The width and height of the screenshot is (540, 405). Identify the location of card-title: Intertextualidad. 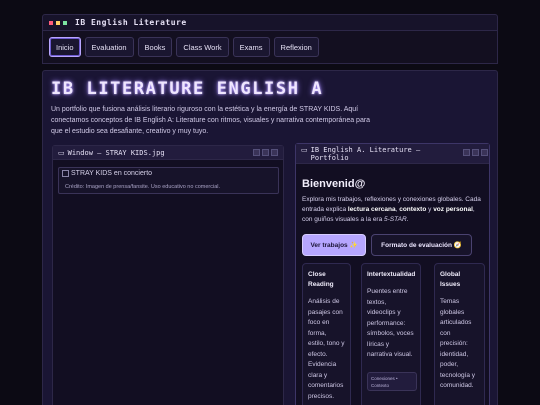
(391, 274).